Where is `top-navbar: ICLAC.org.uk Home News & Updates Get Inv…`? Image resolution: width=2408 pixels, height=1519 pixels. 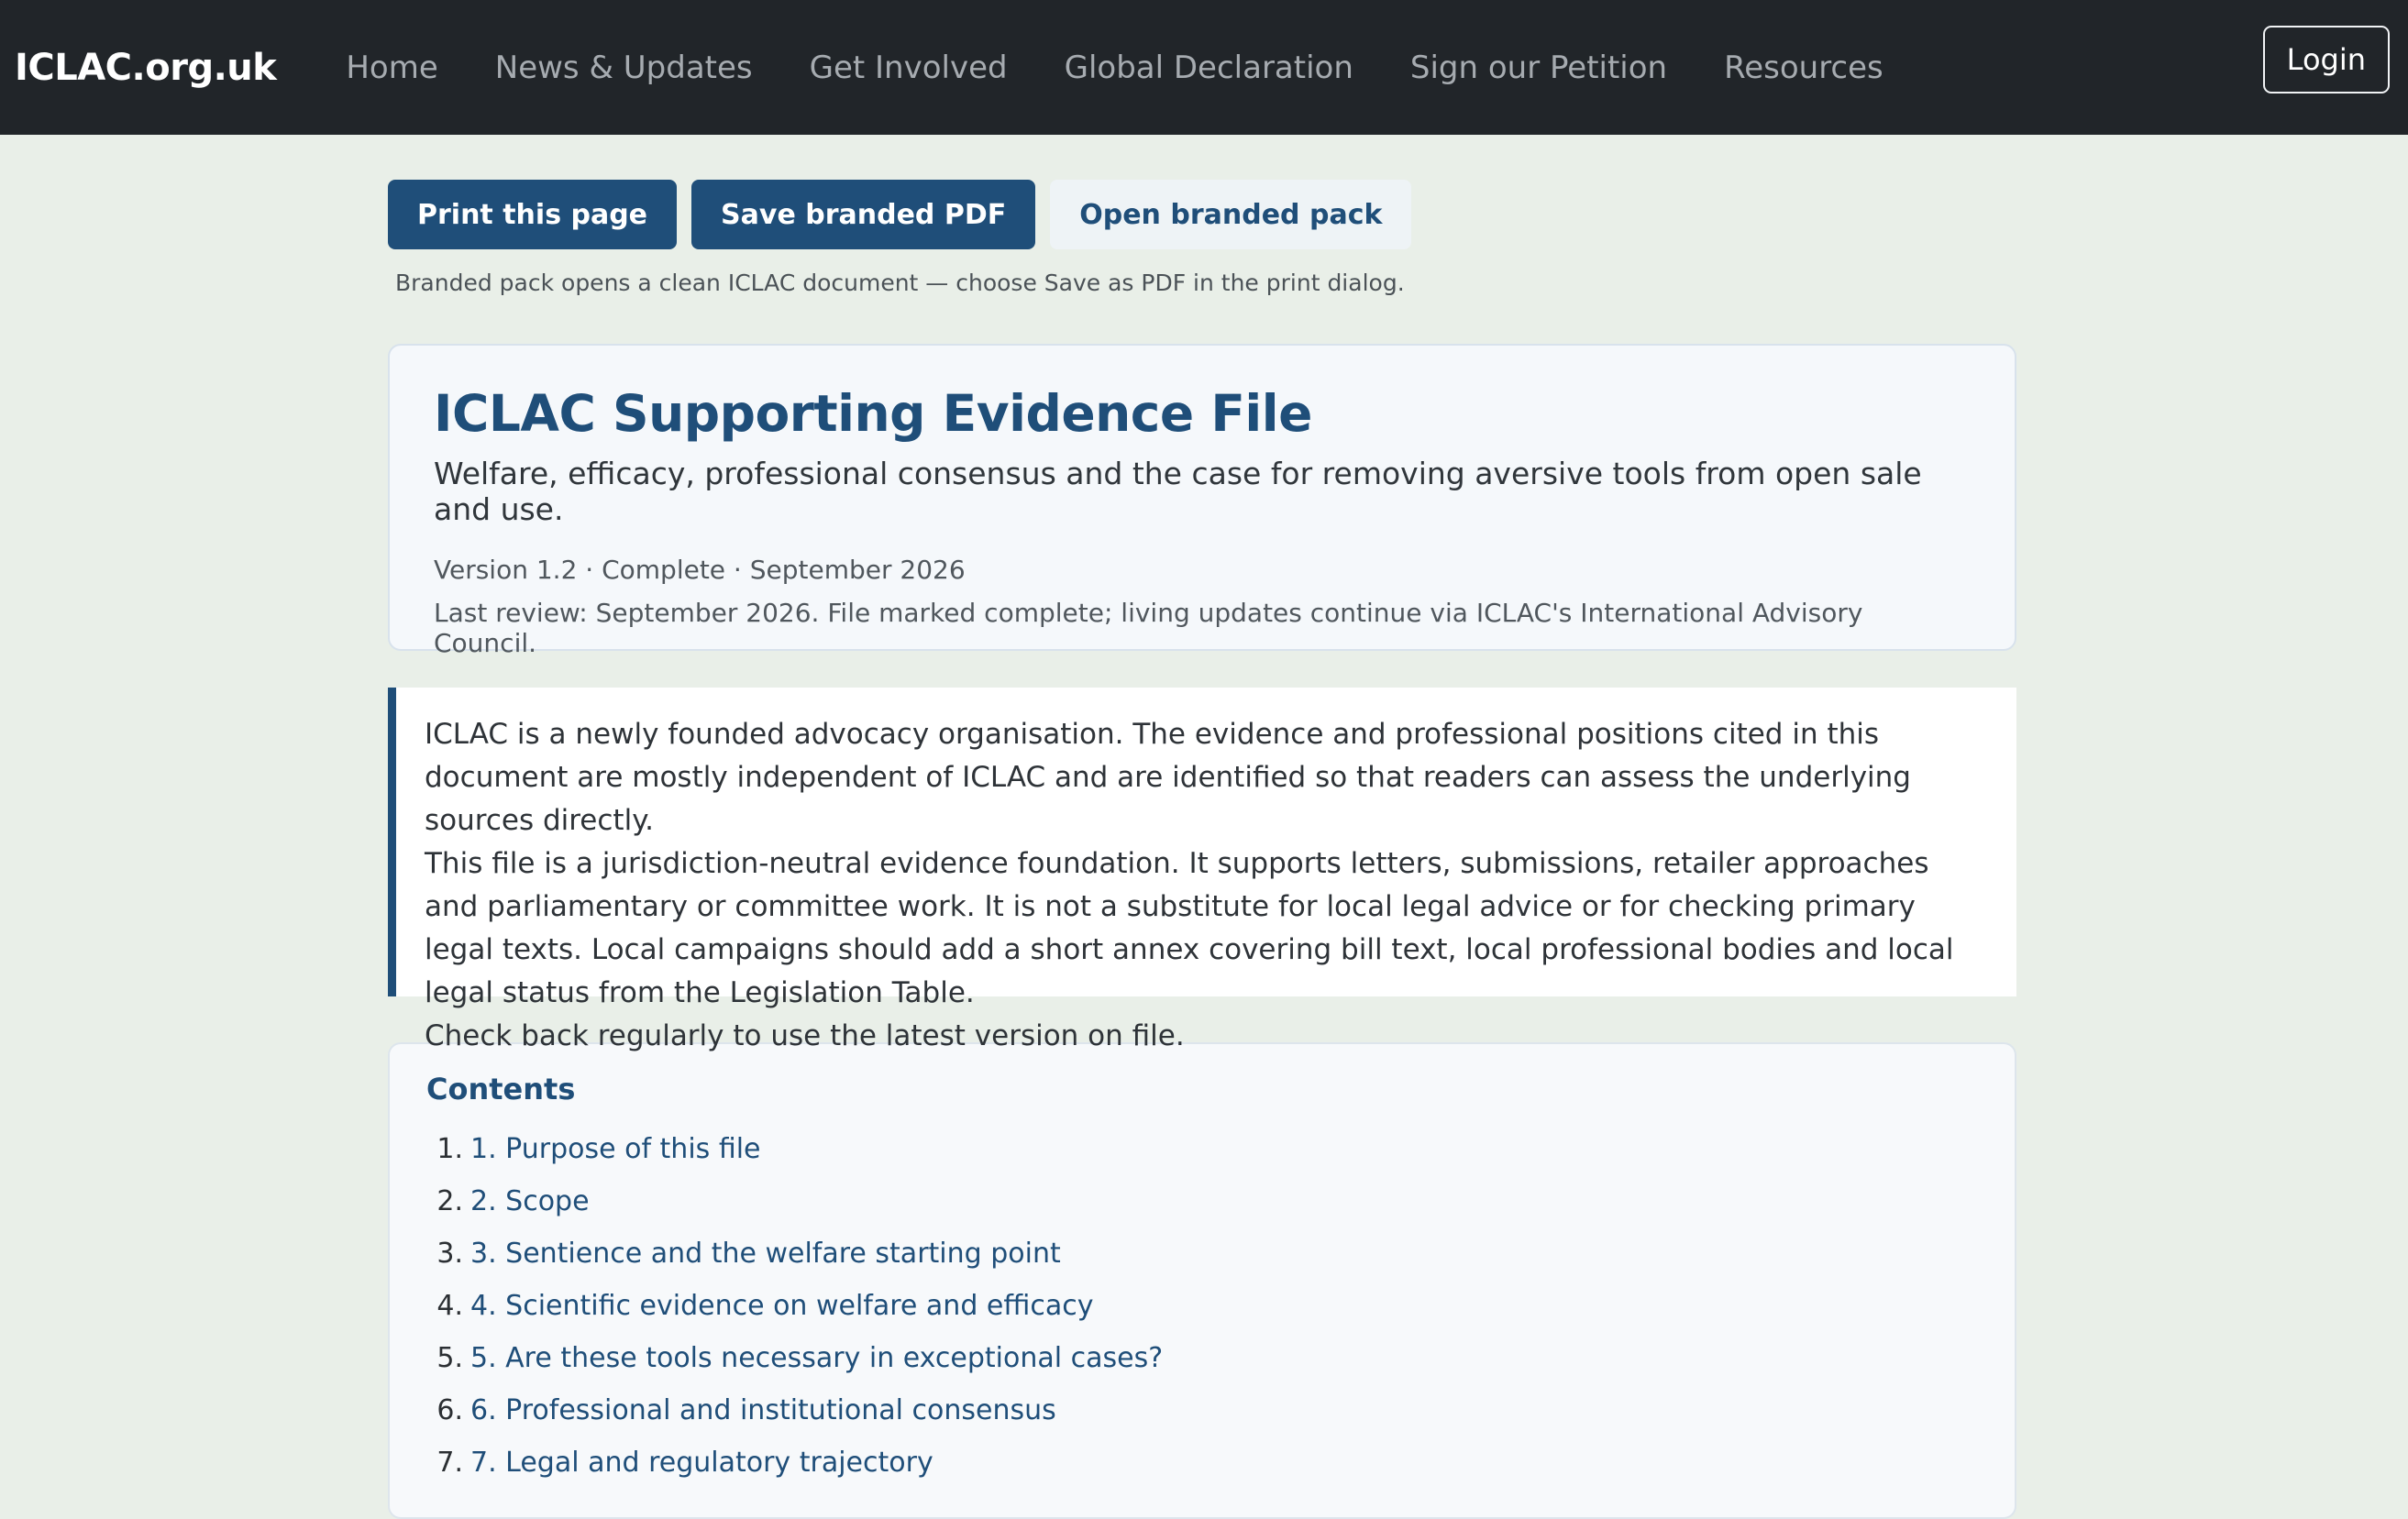 top-navbar: ICLAC.org.uk Home News & Updates Get Inv… is located at coordinates (1204, 68).